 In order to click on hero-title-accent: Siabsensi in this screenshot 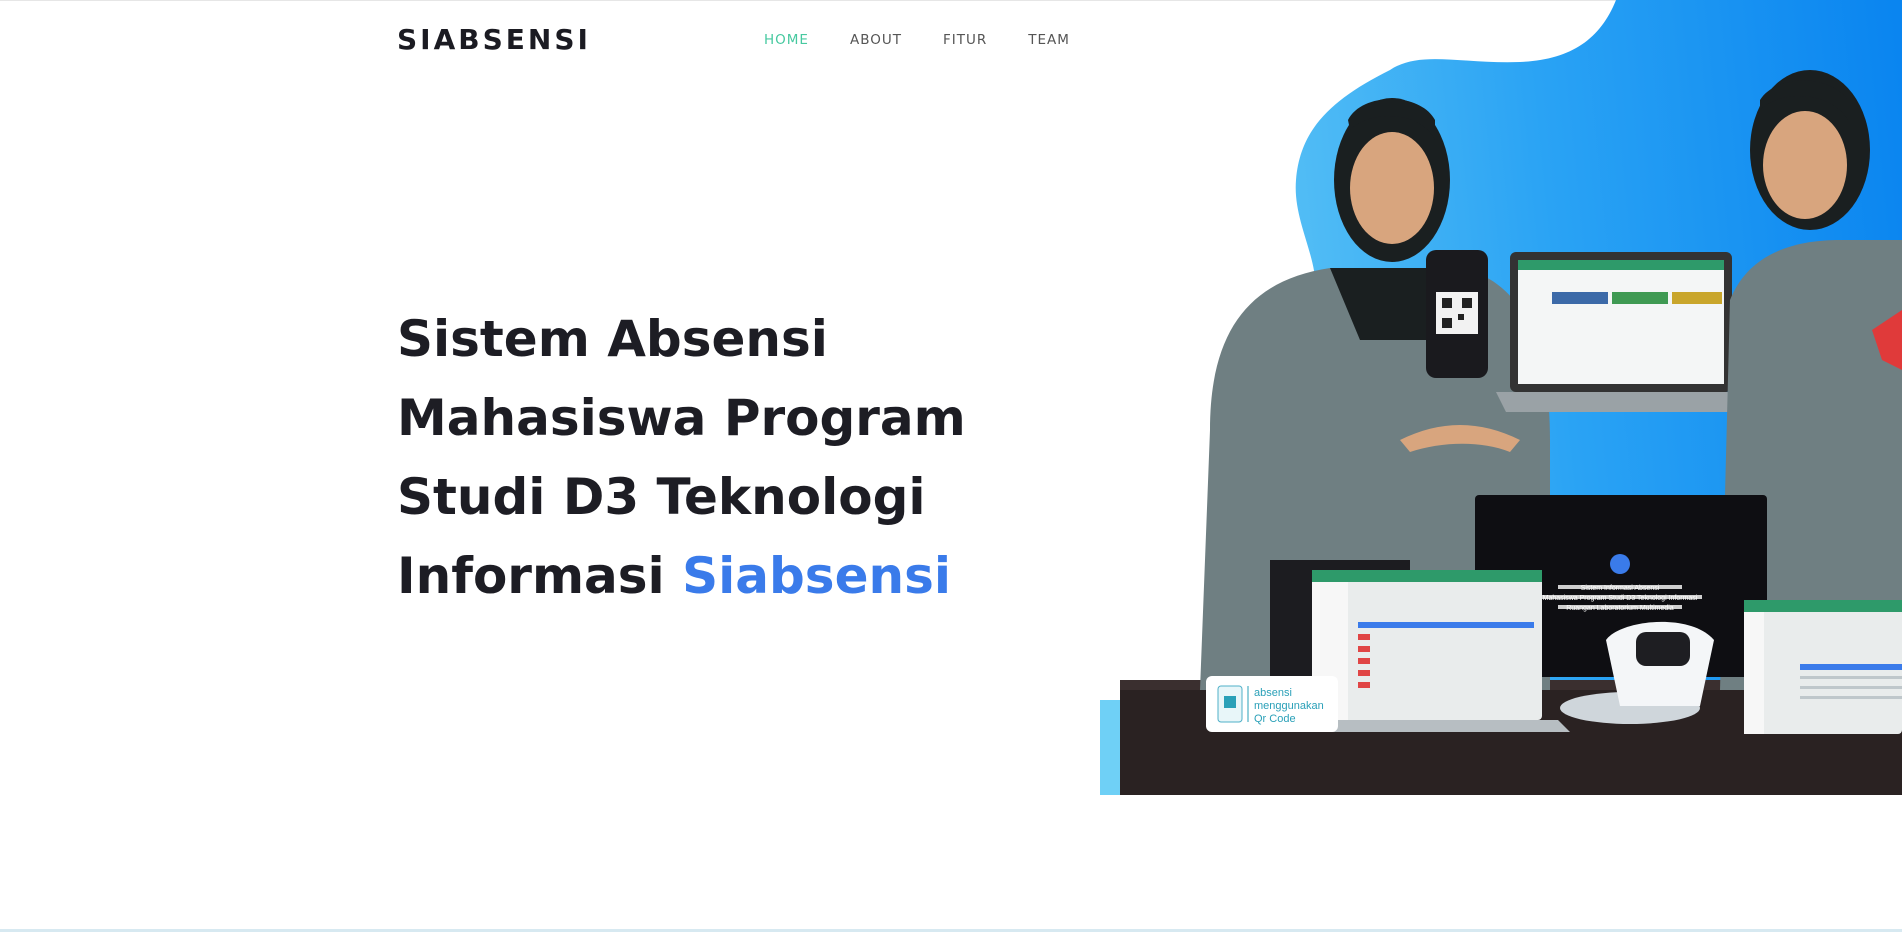, I will do `click(816, 576)`.